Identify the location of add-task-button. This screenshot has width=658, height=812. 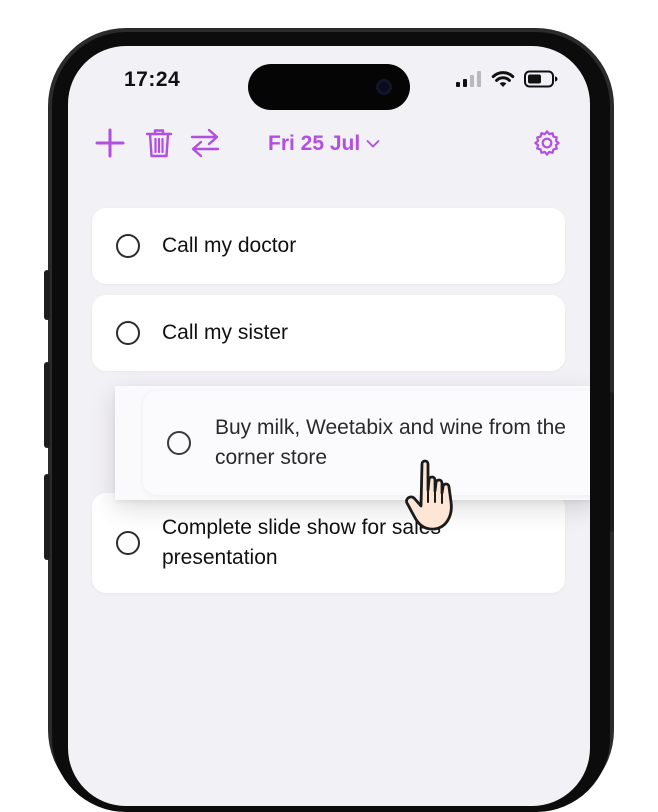
(110, 143).